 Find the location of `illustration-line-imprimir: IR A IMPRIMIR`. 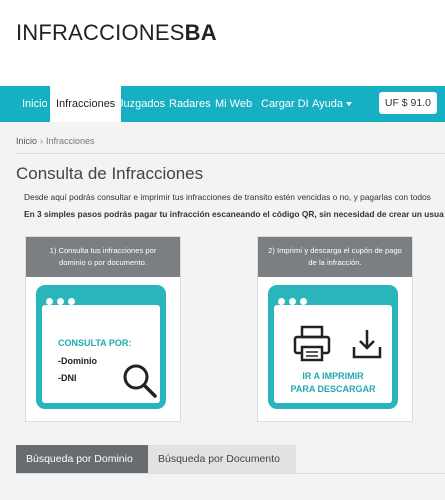

illustration-line-imprimir: IR A IMPRIMIR is located at coordinates (333, 376).